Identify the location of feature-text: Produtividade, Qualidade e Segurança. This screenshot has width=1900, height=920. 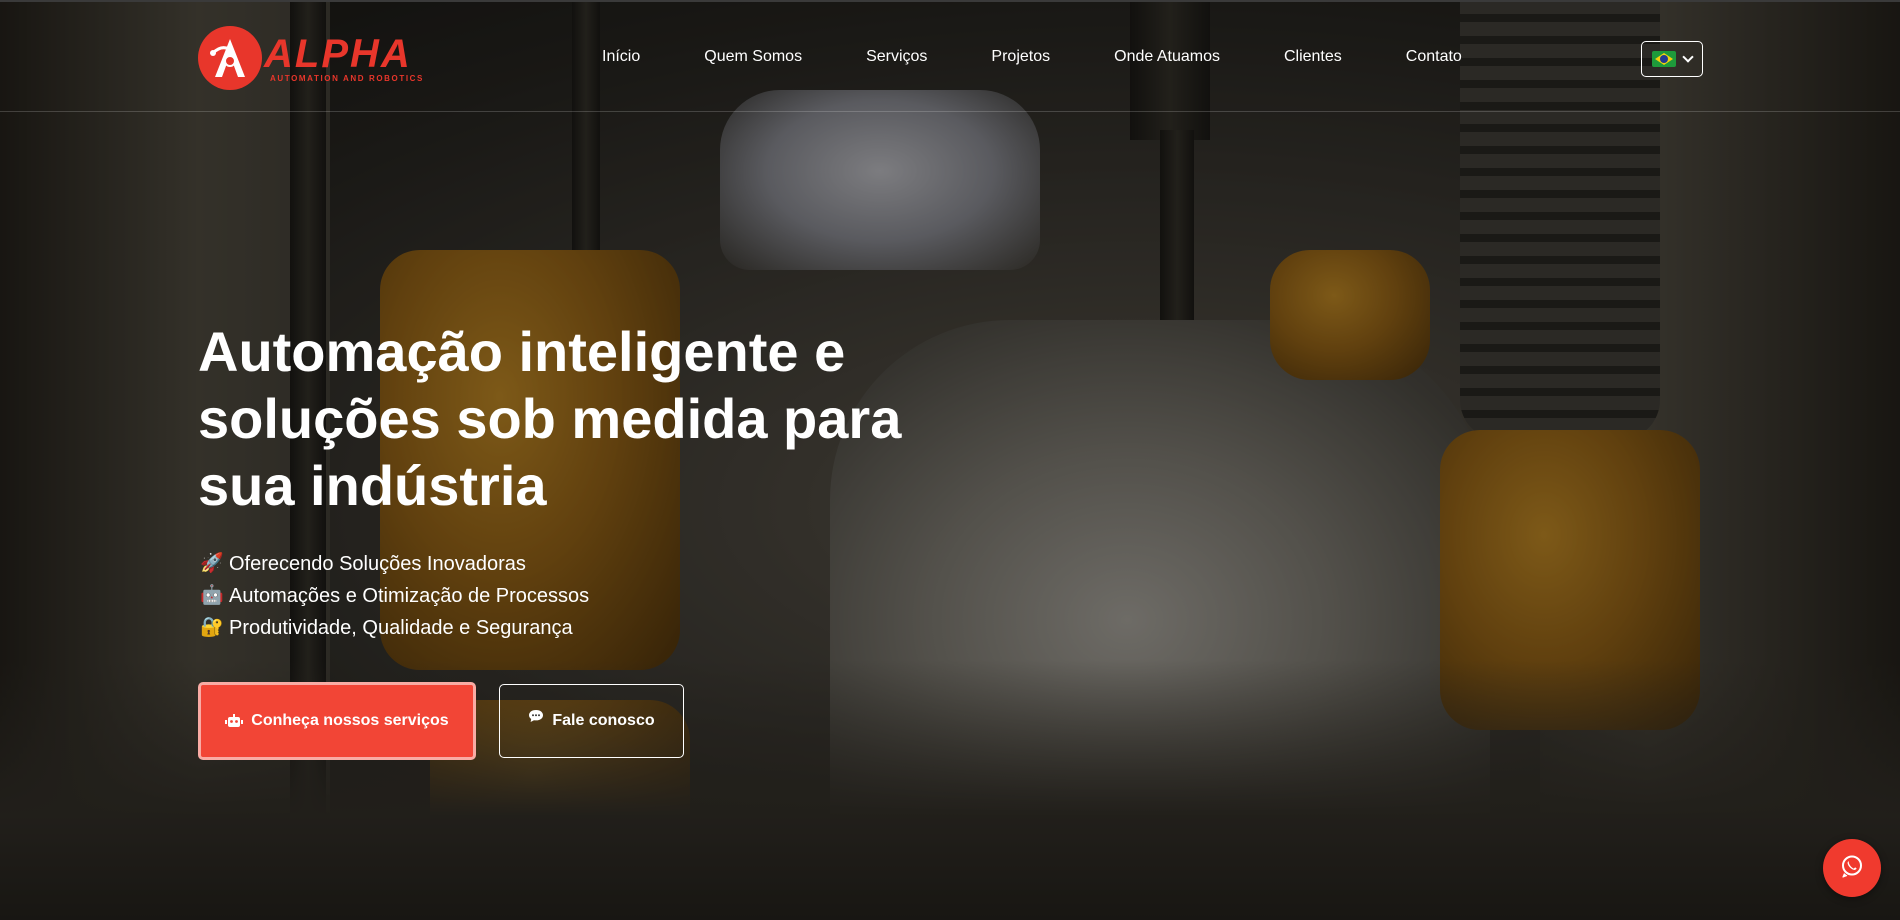
(401, 628).